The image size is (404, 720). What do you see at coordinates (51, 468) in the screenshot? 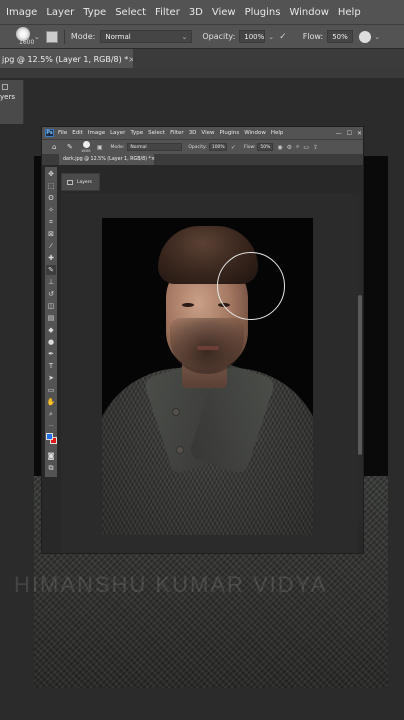
I see `screen-mode-icon: ⧉` at bounding box center [51, 468].